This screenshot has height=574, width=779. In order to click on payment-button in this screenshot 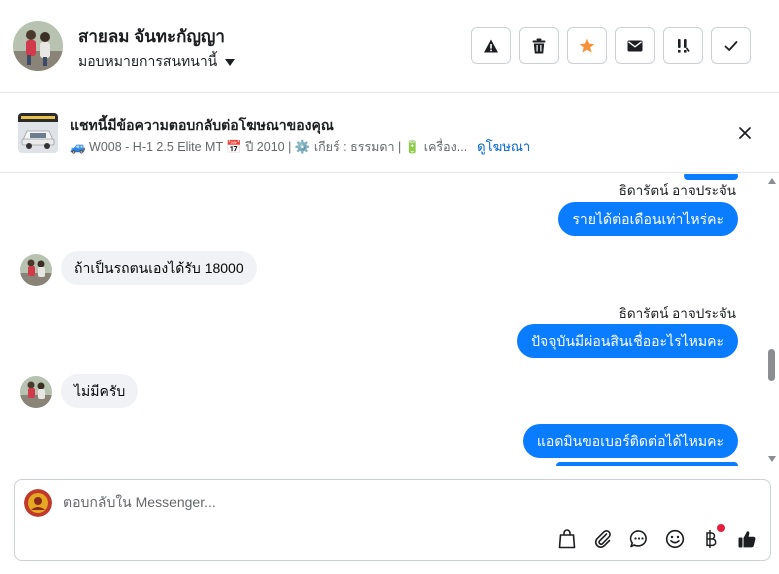, I will do `click(712, 537)`.